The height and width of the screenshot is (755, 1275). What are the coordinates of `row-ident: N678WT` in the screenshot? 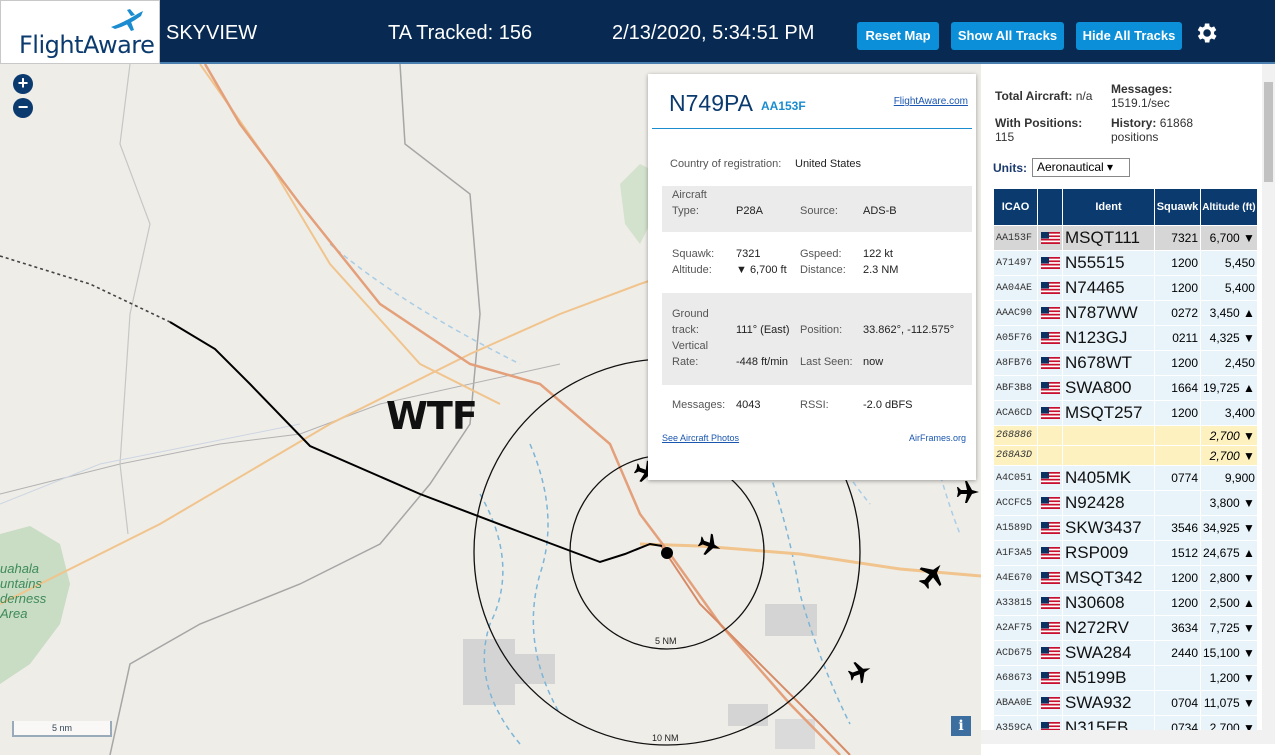 It's located at (1108, 363).